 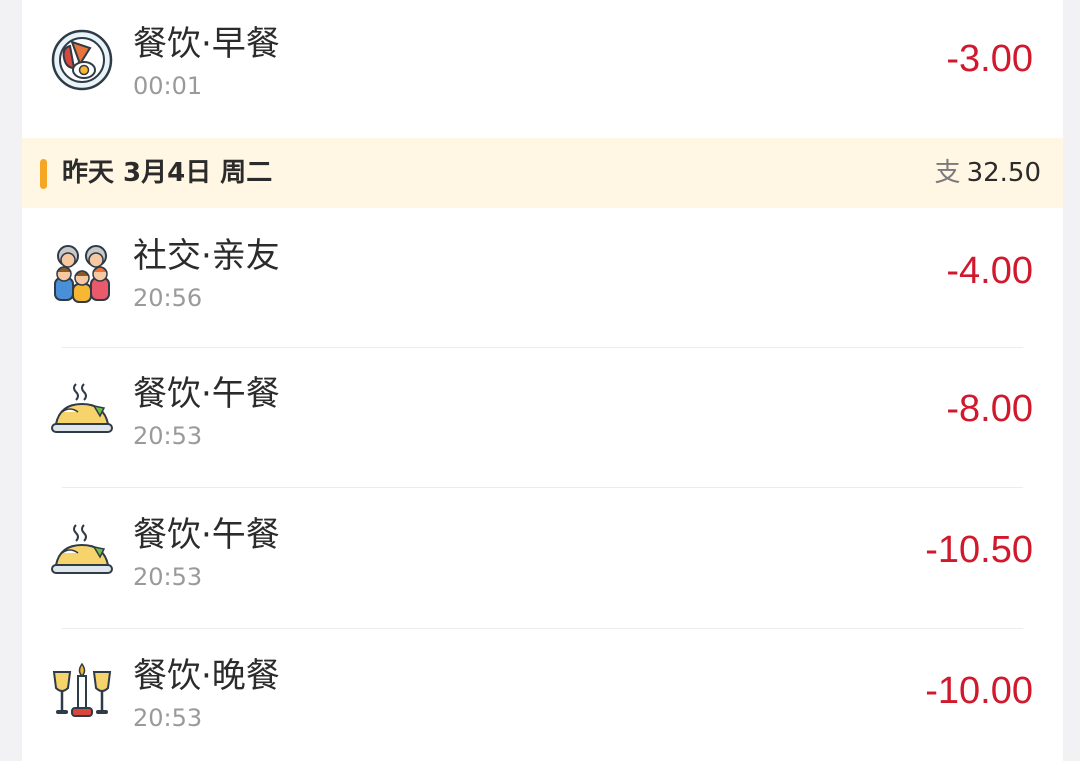 What do you see at coordinates (82, 272) in the screenshot?
I see `family-icon` at bounding box center [82, 272].